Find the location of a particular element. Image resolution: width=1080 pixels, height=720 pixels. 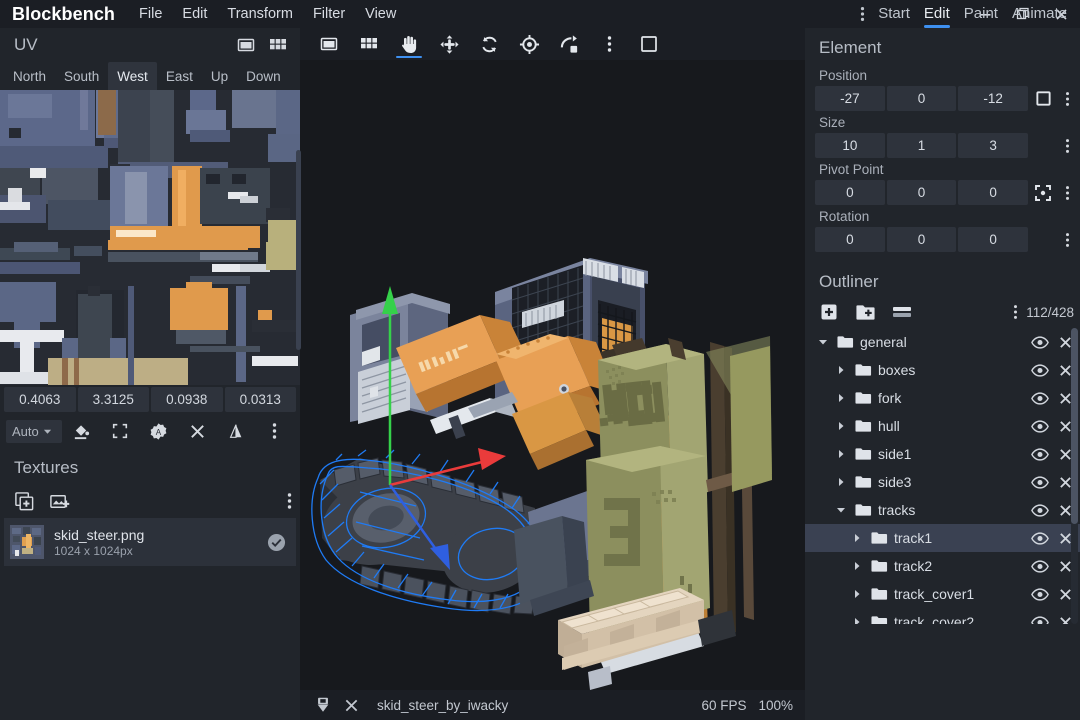

pivot-y-input: 0 is located at coordinates (921, 192).